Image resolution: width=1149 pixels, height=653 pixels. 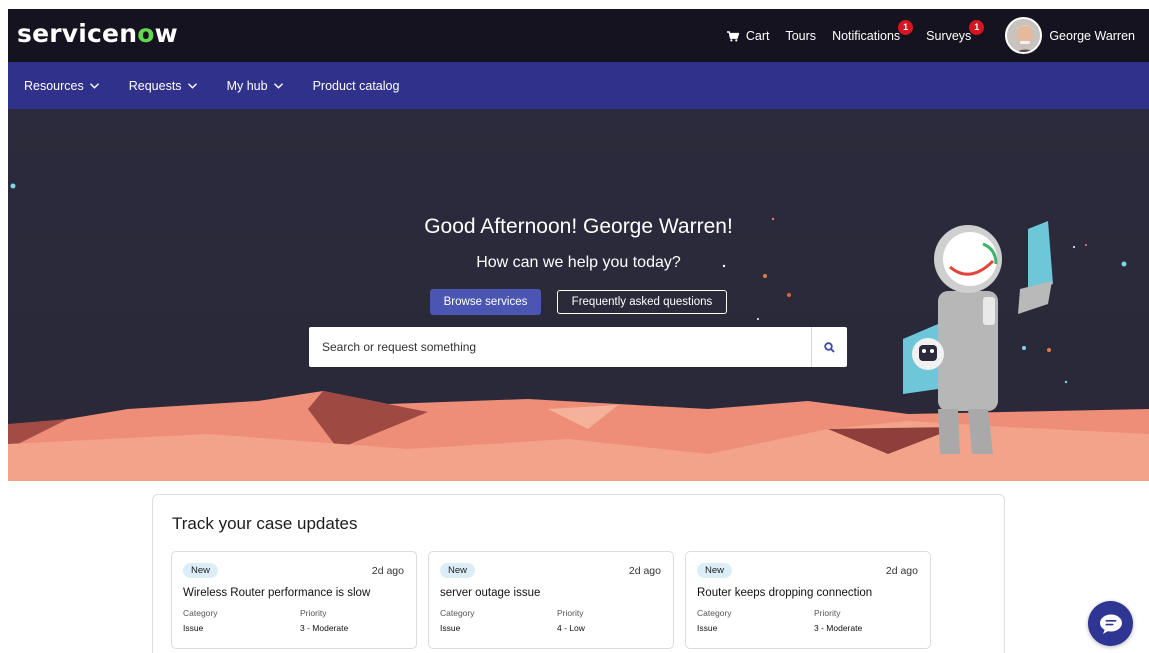 I want to click on nav-requests-label: Requests, so click(x=155, y=85).